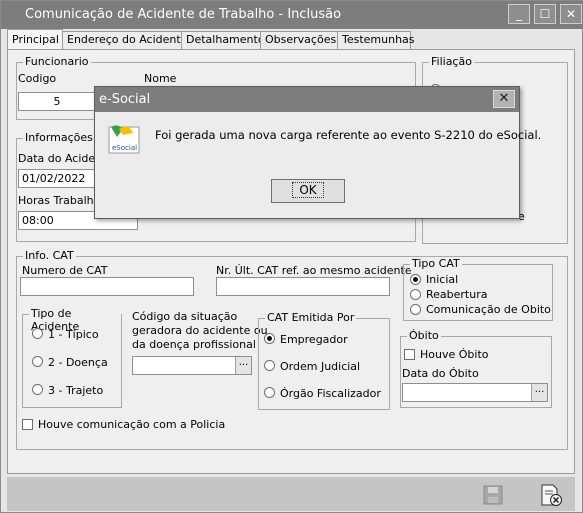 The height and width of the screenshot is (513, 583). What do you see at coordinates (330, 393) in the screenshot?
I see `orgao-fiscalizador-label: Órgão Fiscalizador` at bounding box center [330, 393].